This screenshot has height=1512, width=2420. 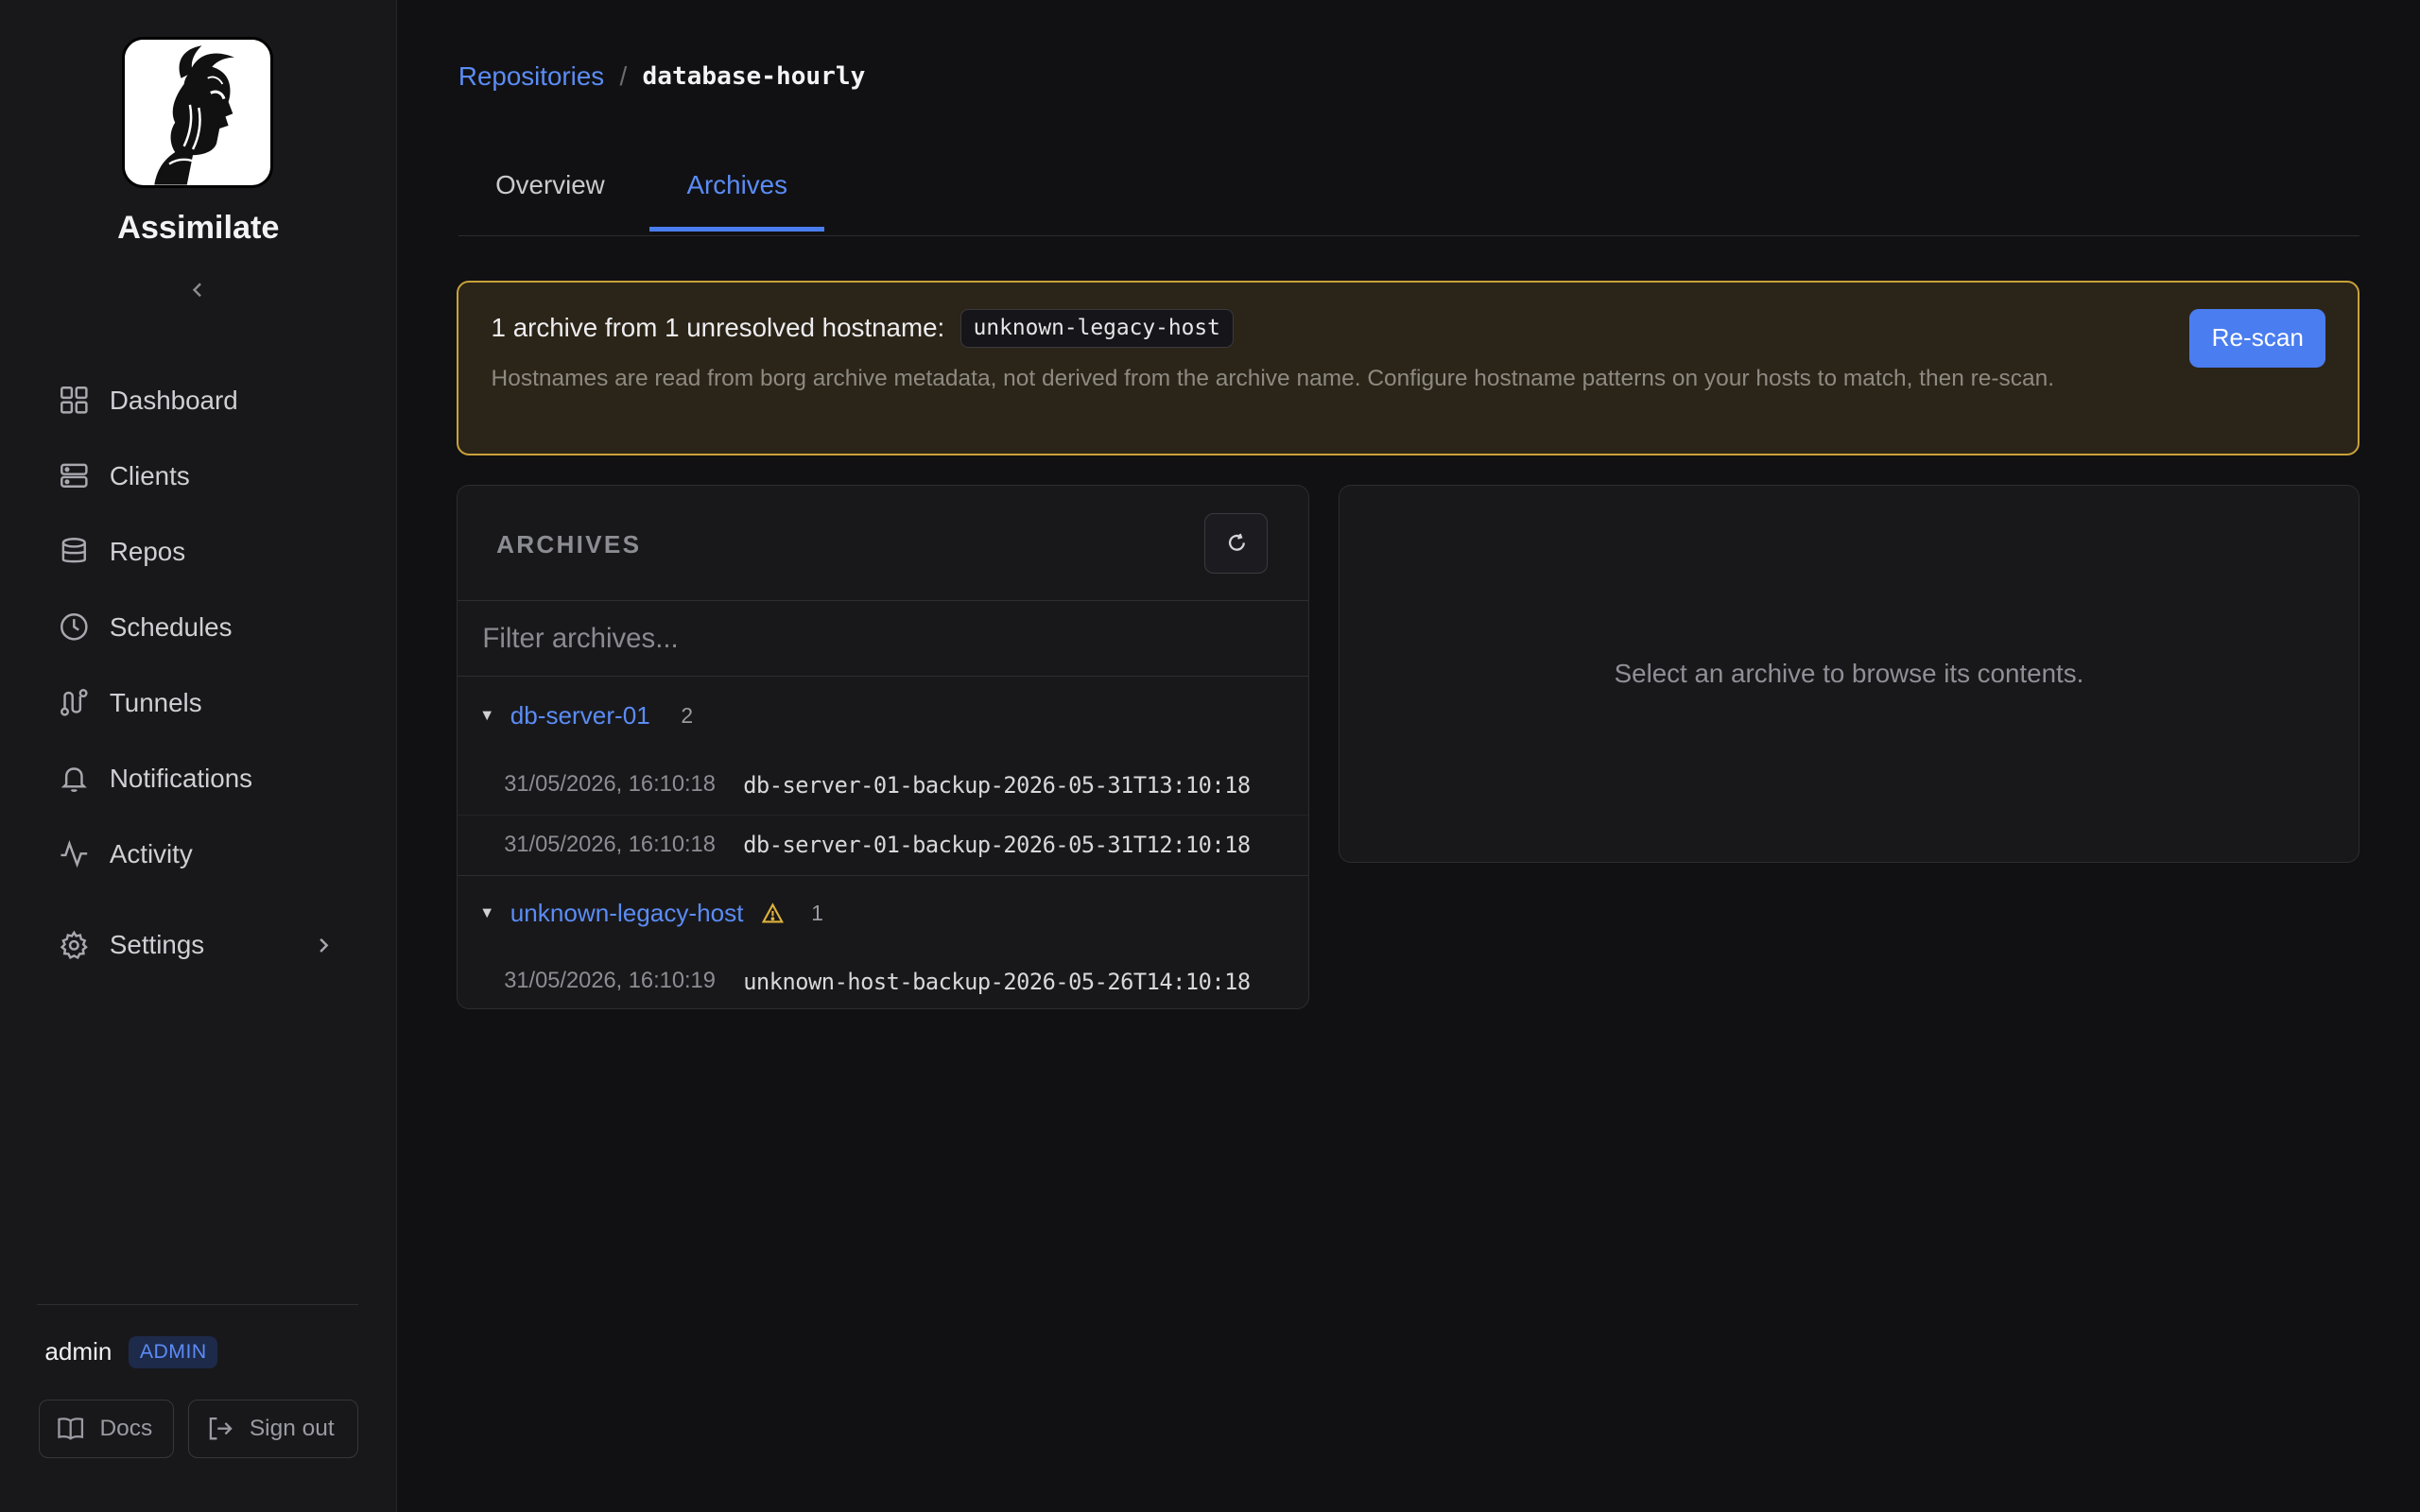 I want to click on sidebar-item-dashboard: Dashboard, so click(x=198, y=400).